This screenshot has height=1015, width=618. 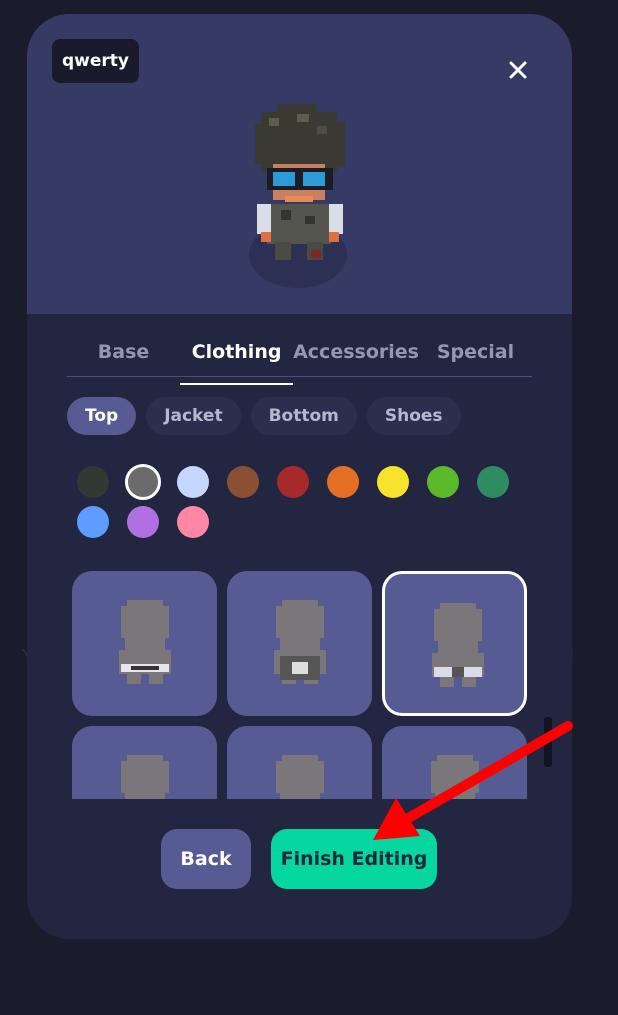 What do you see at coordinates (123, 356) in the screenshot?
I see `tab-base: Base` at bounding box center [123, 356].